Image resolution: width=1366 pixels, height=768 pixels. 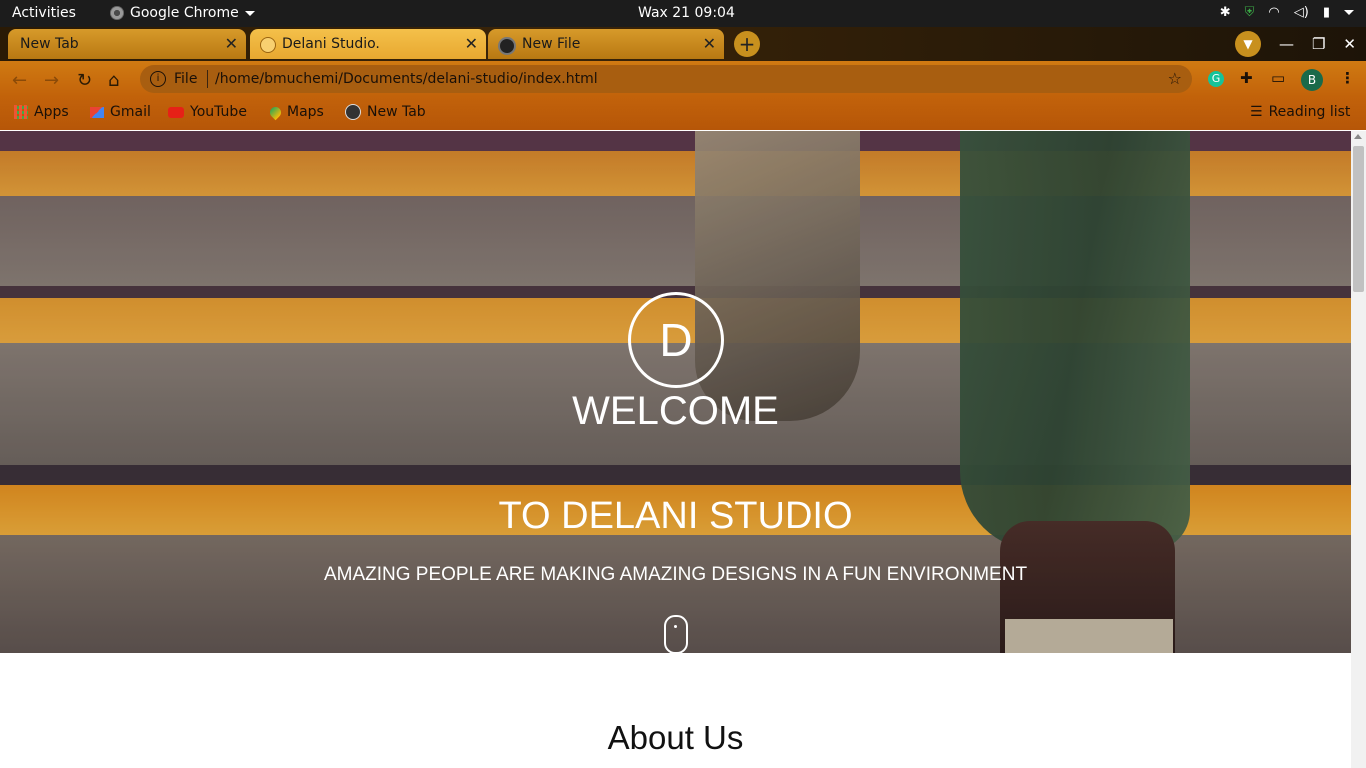 I want to click on cast-icon: ▭, so click(x=1278, y=78).